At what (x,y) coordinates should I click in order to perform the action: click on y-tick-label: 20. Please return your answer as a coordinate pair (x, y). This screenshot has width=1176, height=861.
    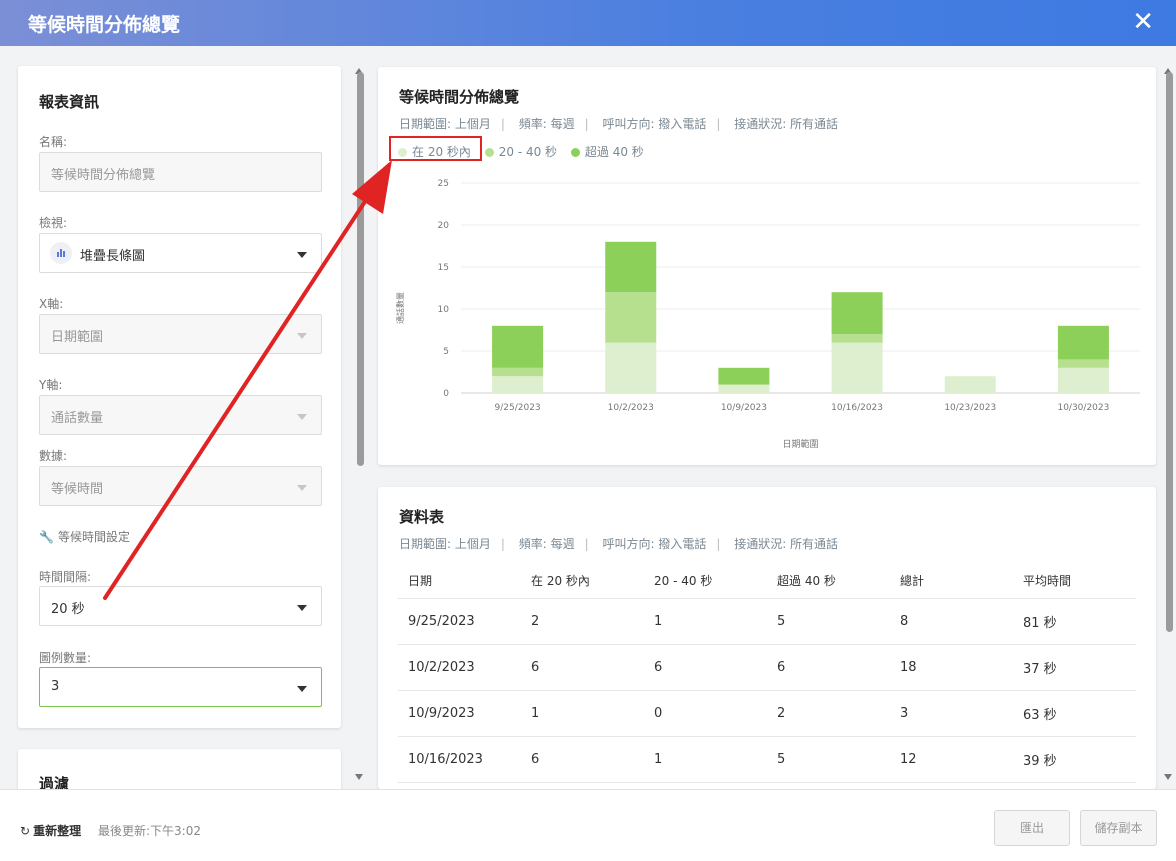
    Looking at the image, I should click on (444, 226).